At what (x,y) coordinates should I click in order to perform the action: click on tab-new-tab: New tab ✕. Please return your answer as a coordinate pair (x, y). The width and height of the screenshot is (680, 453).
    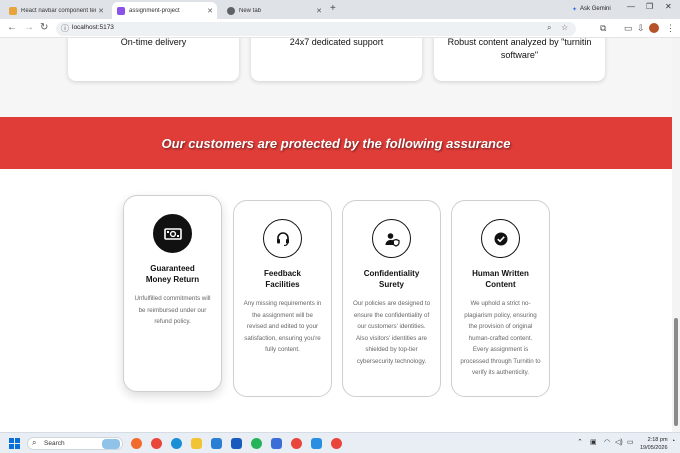
    Looking at the image, I should click on (274, 10).